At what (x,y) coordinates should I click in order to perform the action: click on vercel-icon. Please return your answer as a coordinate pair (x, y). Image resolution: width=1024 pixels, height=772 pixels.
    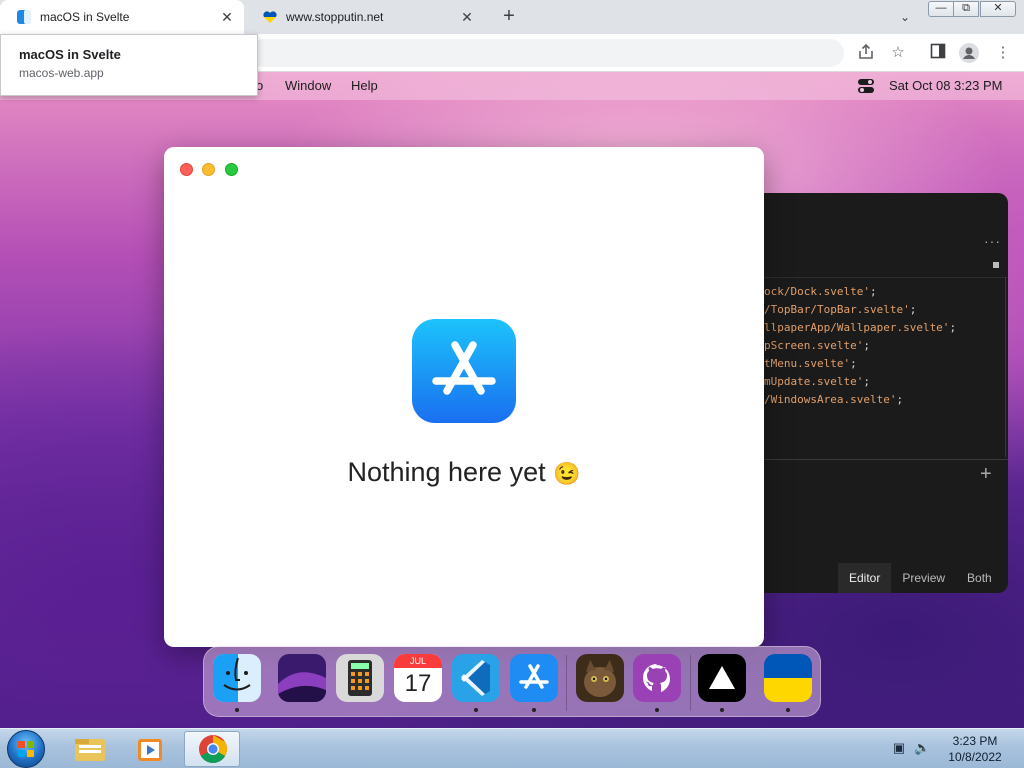
    Looking at the image, I should click on (722, 678).